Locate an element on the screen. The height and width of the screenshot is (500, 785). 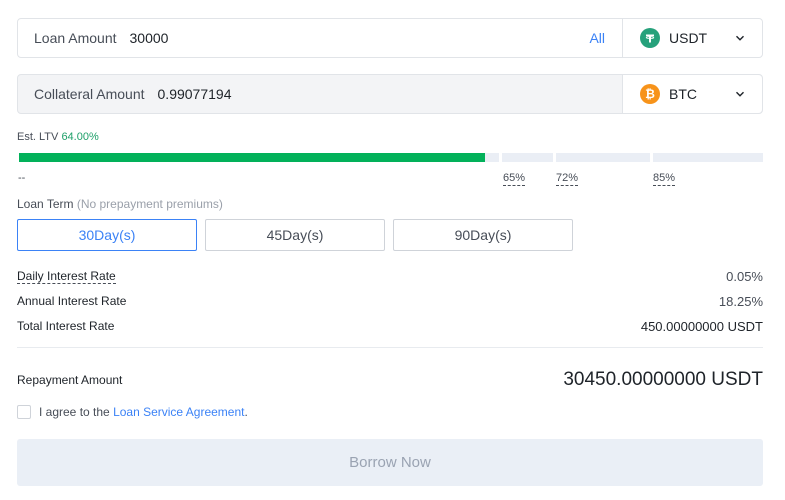
term-option-90: 90Day(s) is located at coordinates (483, 235).